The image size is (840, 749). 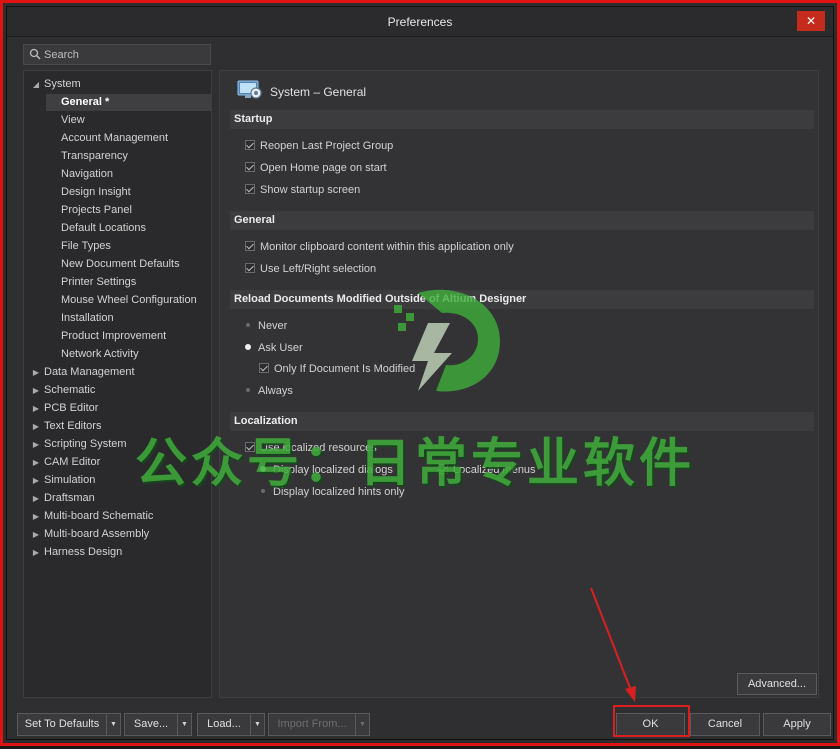 What do you see at coordinates (447, 340) in the screenshot?
I see `watermark-logo-icon` at bounding box center [447, 340].